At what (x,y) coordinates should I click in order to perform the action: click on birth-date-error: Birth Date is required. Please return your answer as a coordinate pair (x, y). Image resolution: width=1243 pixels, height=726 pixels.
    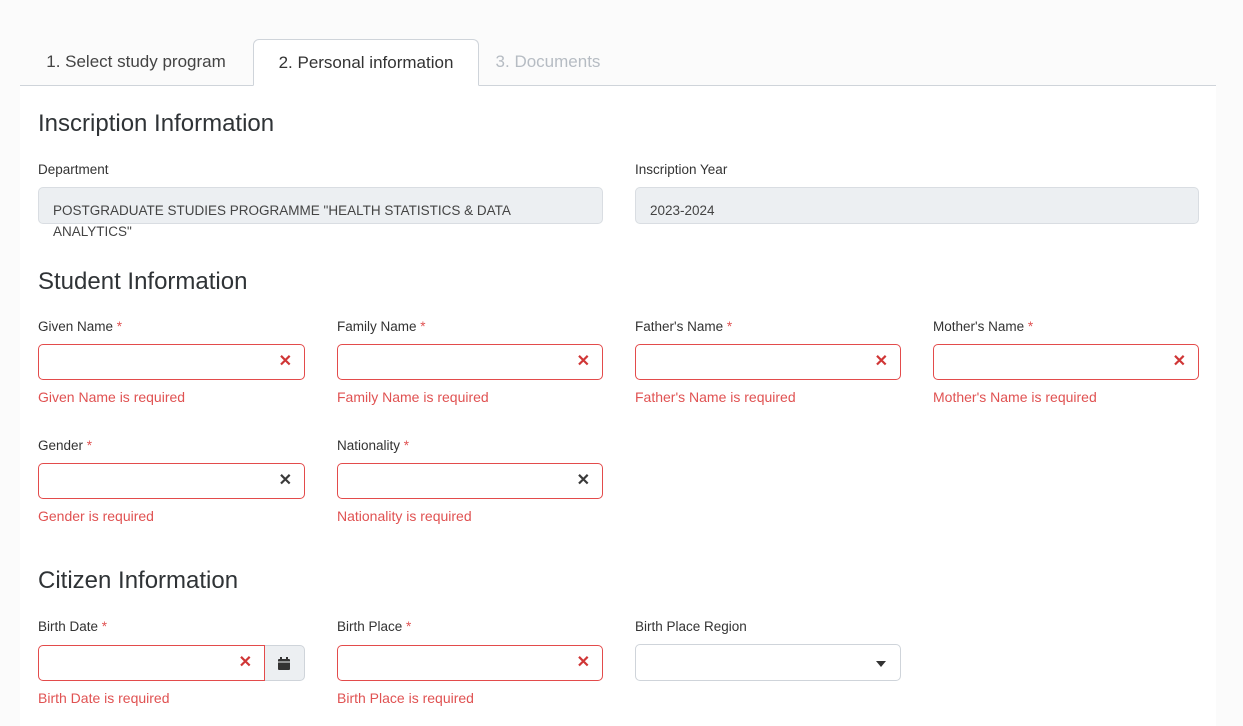
    Looking at the image, I should click on (104, 698).